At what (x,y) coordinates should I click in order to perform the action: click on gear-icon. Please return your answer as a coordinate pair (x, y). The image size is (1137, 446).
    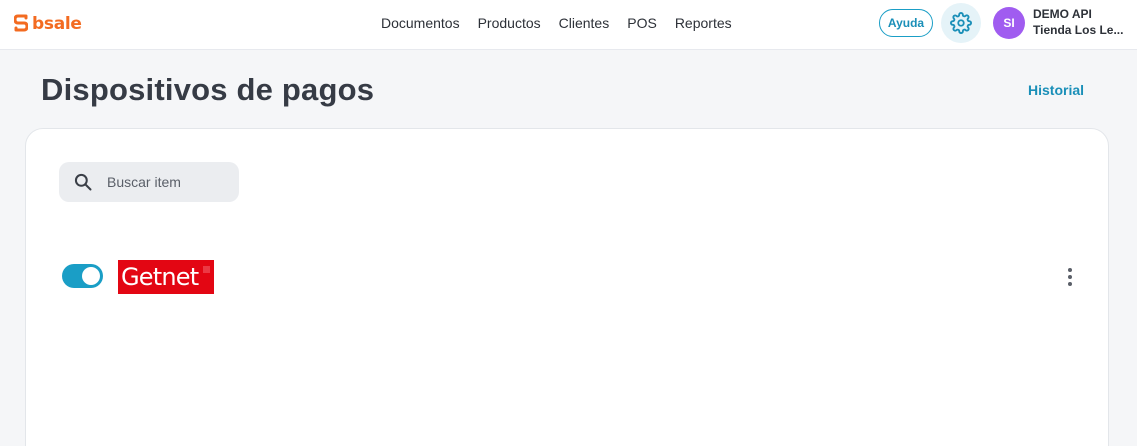
    Looking at the image, I should click on (961, 23).